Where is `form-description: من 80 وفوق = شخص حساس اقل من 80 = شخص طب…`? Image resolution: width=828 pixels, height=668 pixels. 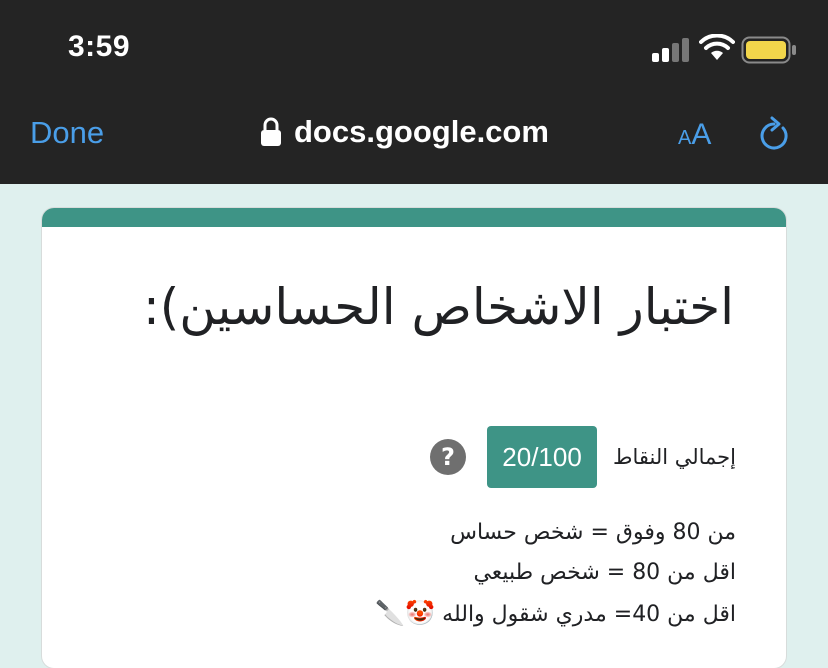
form-description: من 80 وفوق = شخص حساس اقل من 80 = شخص طب… is located at coordinates (555, 574).